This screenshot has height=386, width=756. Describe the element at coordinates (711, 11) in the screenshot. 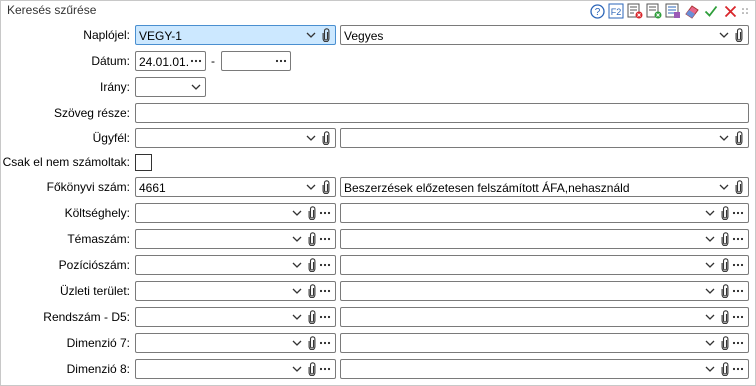

I see `ok-check-icon` at that location.